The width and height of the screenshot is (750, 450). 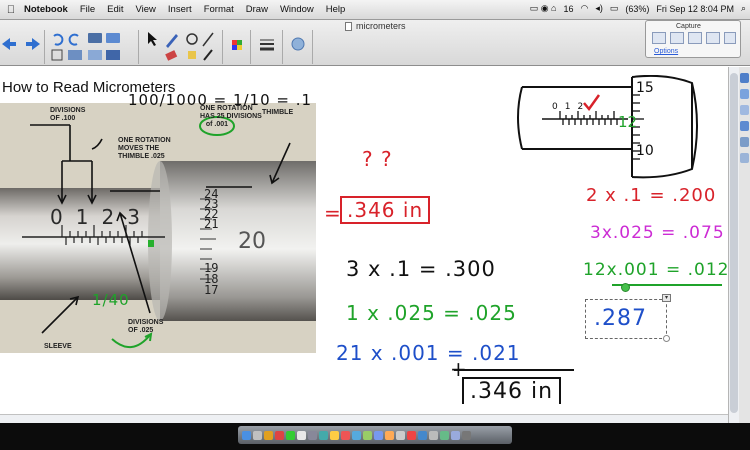 What do you see at coordinates (744, 126) in the screenshot?
I see `properties-tab` at bounding box center [744, 126].